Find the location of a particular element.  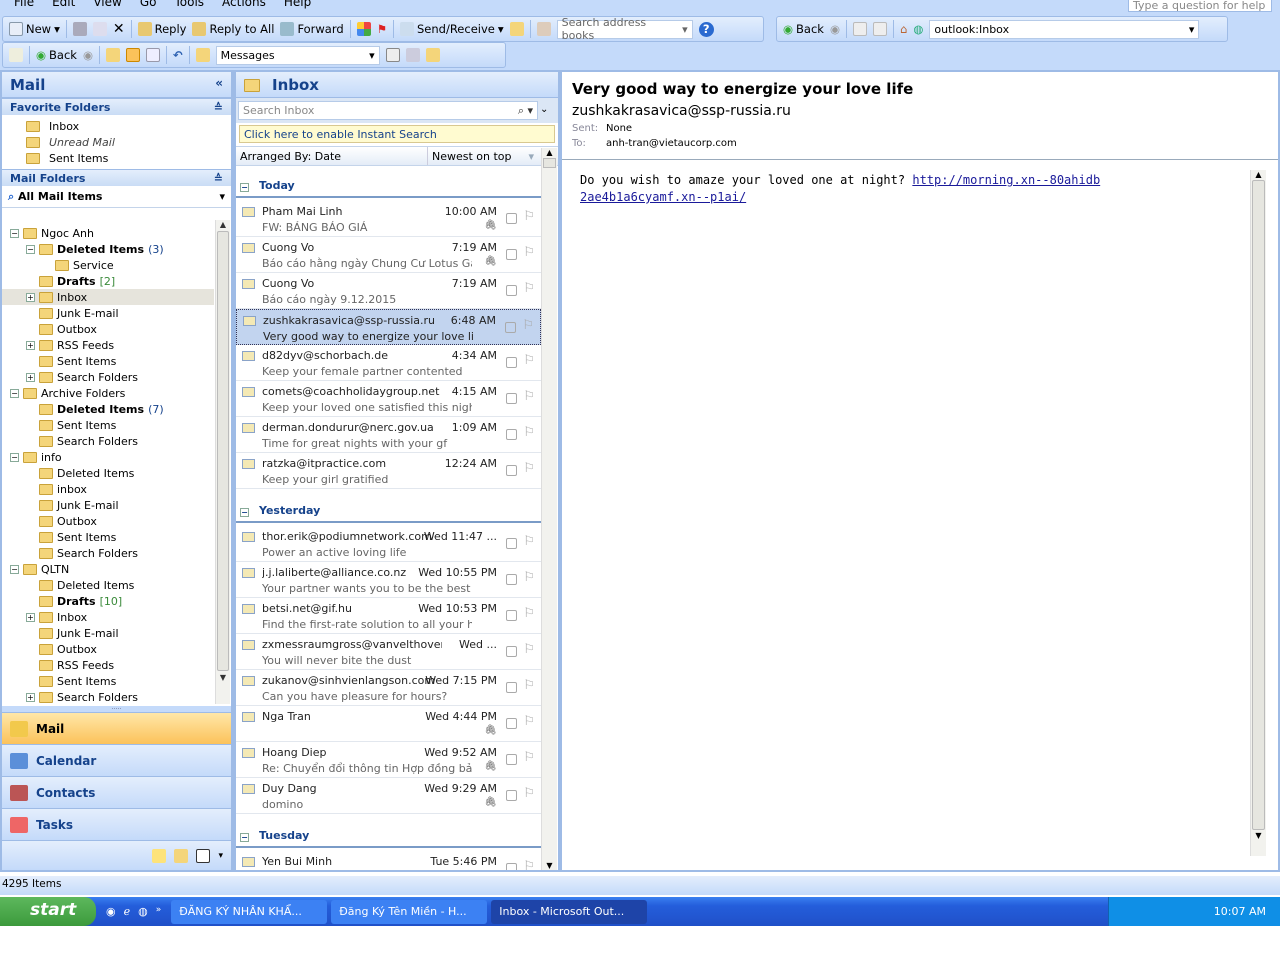

favorite-folder: Inbox is located at coordinates (116, 126).